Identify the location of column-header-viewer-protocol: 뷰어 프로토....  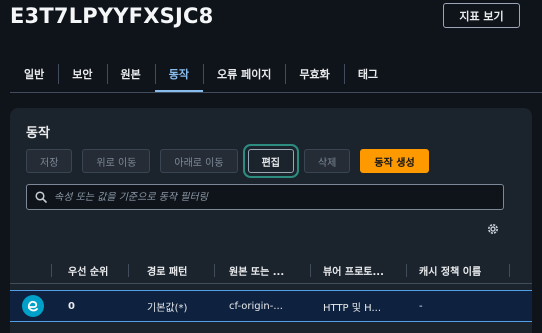
(359, 270).